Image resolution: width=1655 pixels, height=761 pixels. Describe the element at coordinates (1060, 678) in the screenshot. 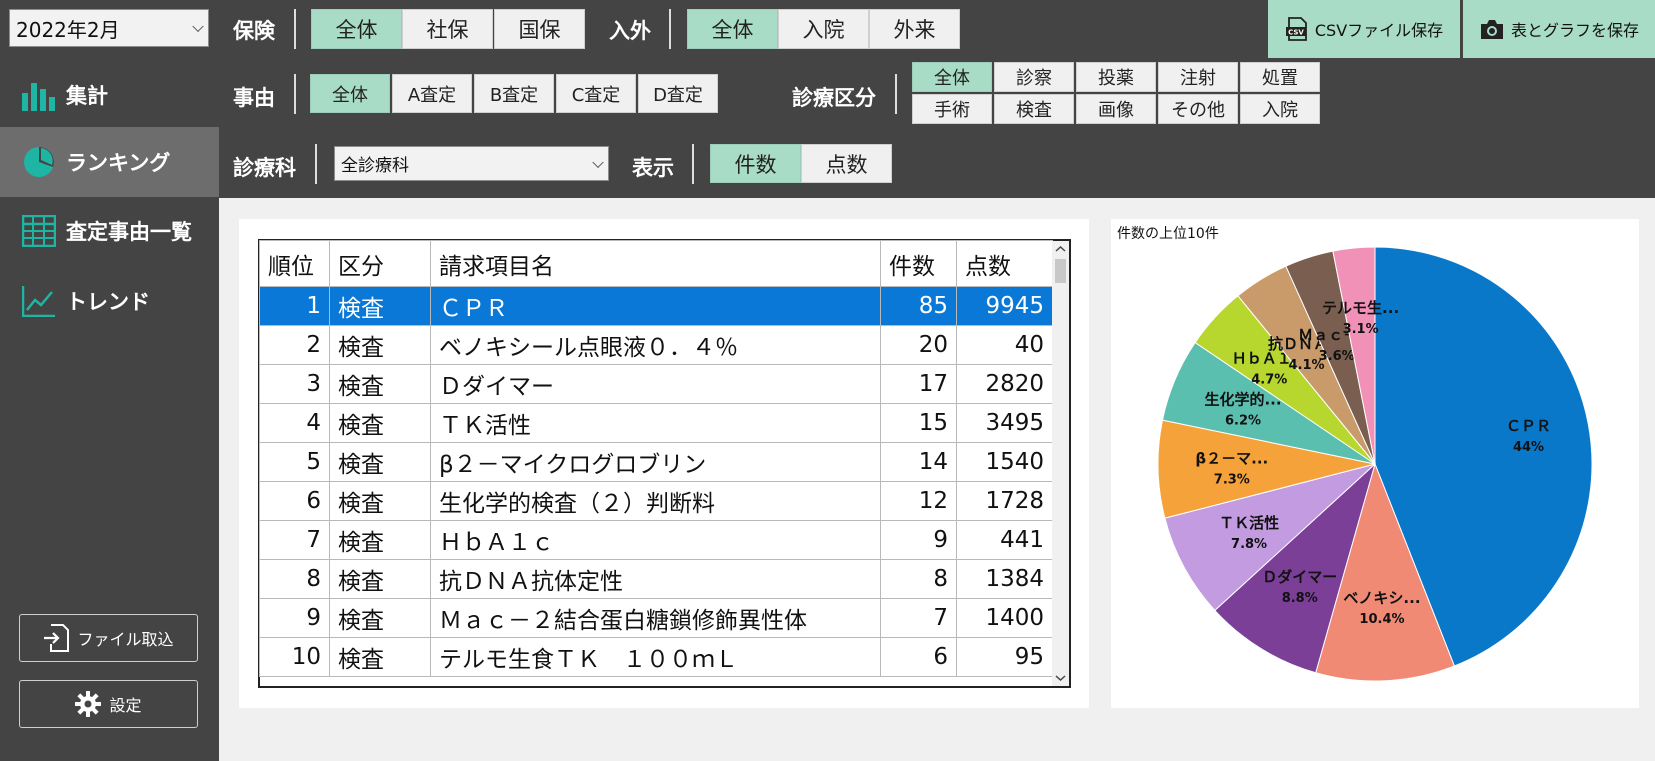

I see `scroll-down-icon` at that location.